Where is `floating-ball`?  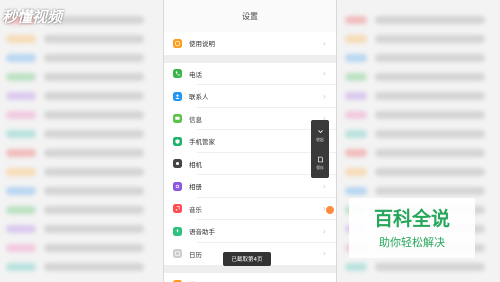 floating-ball is located at coordinates (330, 210).